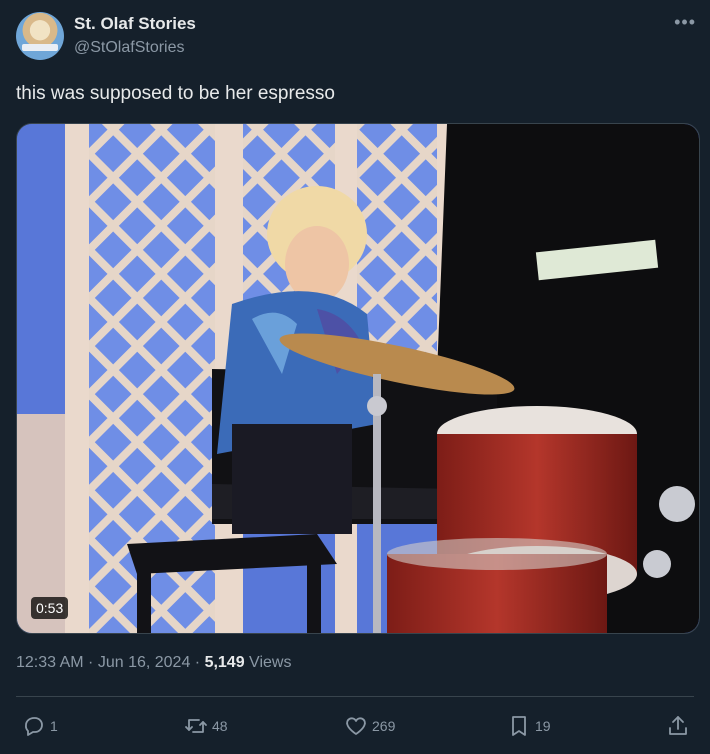  What do you see at coordinates (369, 726) in the screenshot?
I see `like-button: 269` at bounding box center [369, 726].